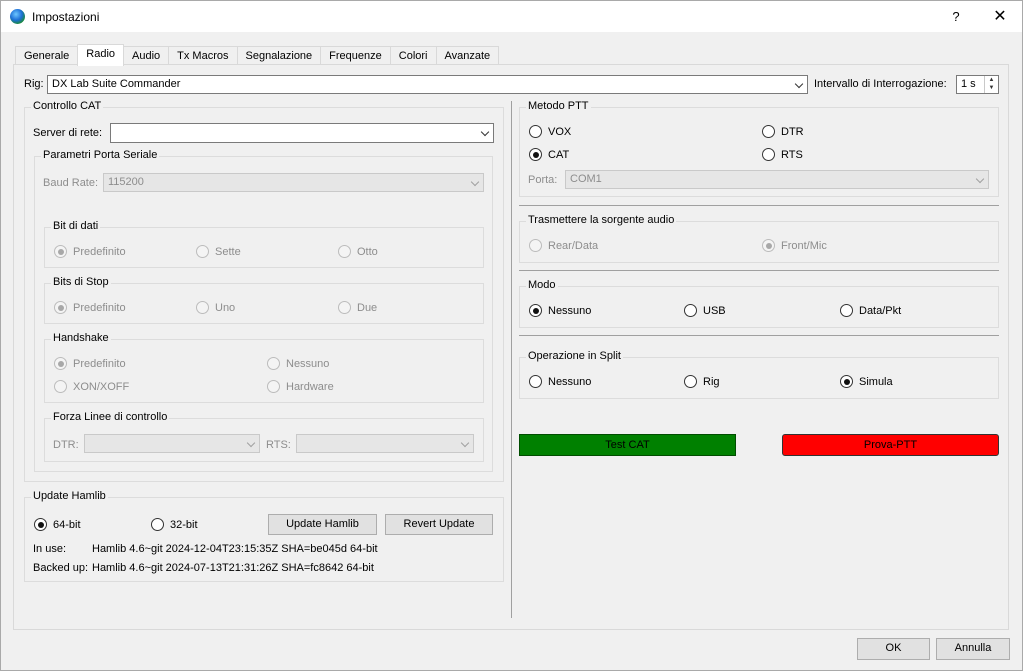  Describe the element at coordinates (574, 356) in the screenshot. I see `split-operation-title: Operazione in Split` at that location.